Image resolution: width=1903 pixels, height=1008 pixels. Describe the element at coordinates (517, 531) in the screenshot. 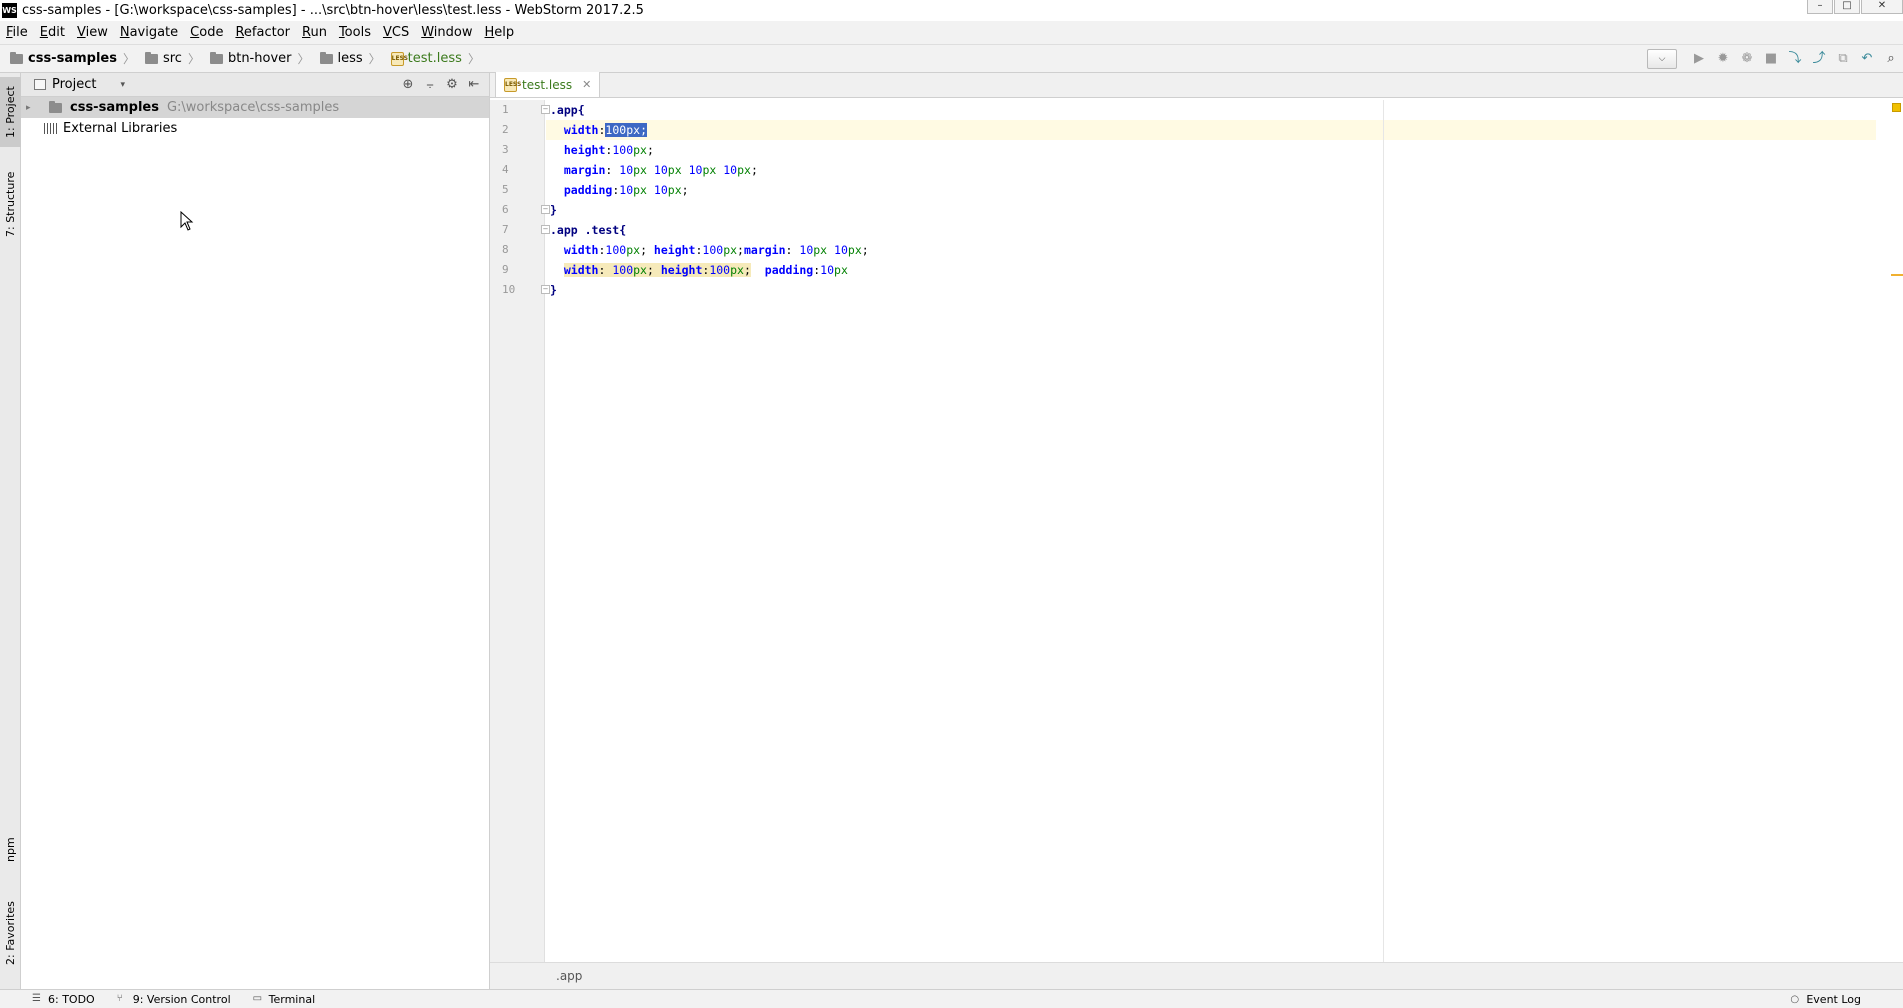

I see `editor-gutter: 1 2 3 4 5 6 7 8 9 10` at that location.